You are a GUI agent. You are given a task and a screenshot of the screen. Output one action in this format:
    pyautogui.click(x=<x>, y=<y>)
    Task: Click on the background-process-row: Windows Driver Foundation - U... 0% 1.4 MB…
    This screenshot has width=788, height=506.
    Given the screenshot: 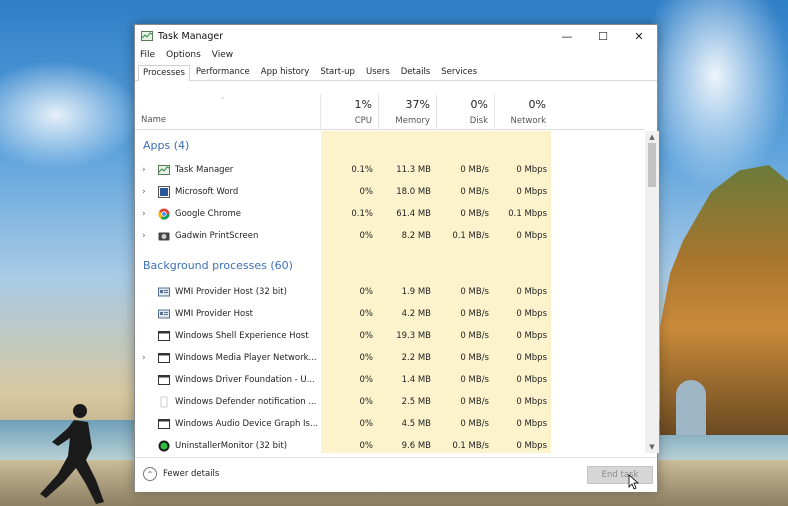 What is the action you would take?
    pyautogui.click(x=390, y=381)
    